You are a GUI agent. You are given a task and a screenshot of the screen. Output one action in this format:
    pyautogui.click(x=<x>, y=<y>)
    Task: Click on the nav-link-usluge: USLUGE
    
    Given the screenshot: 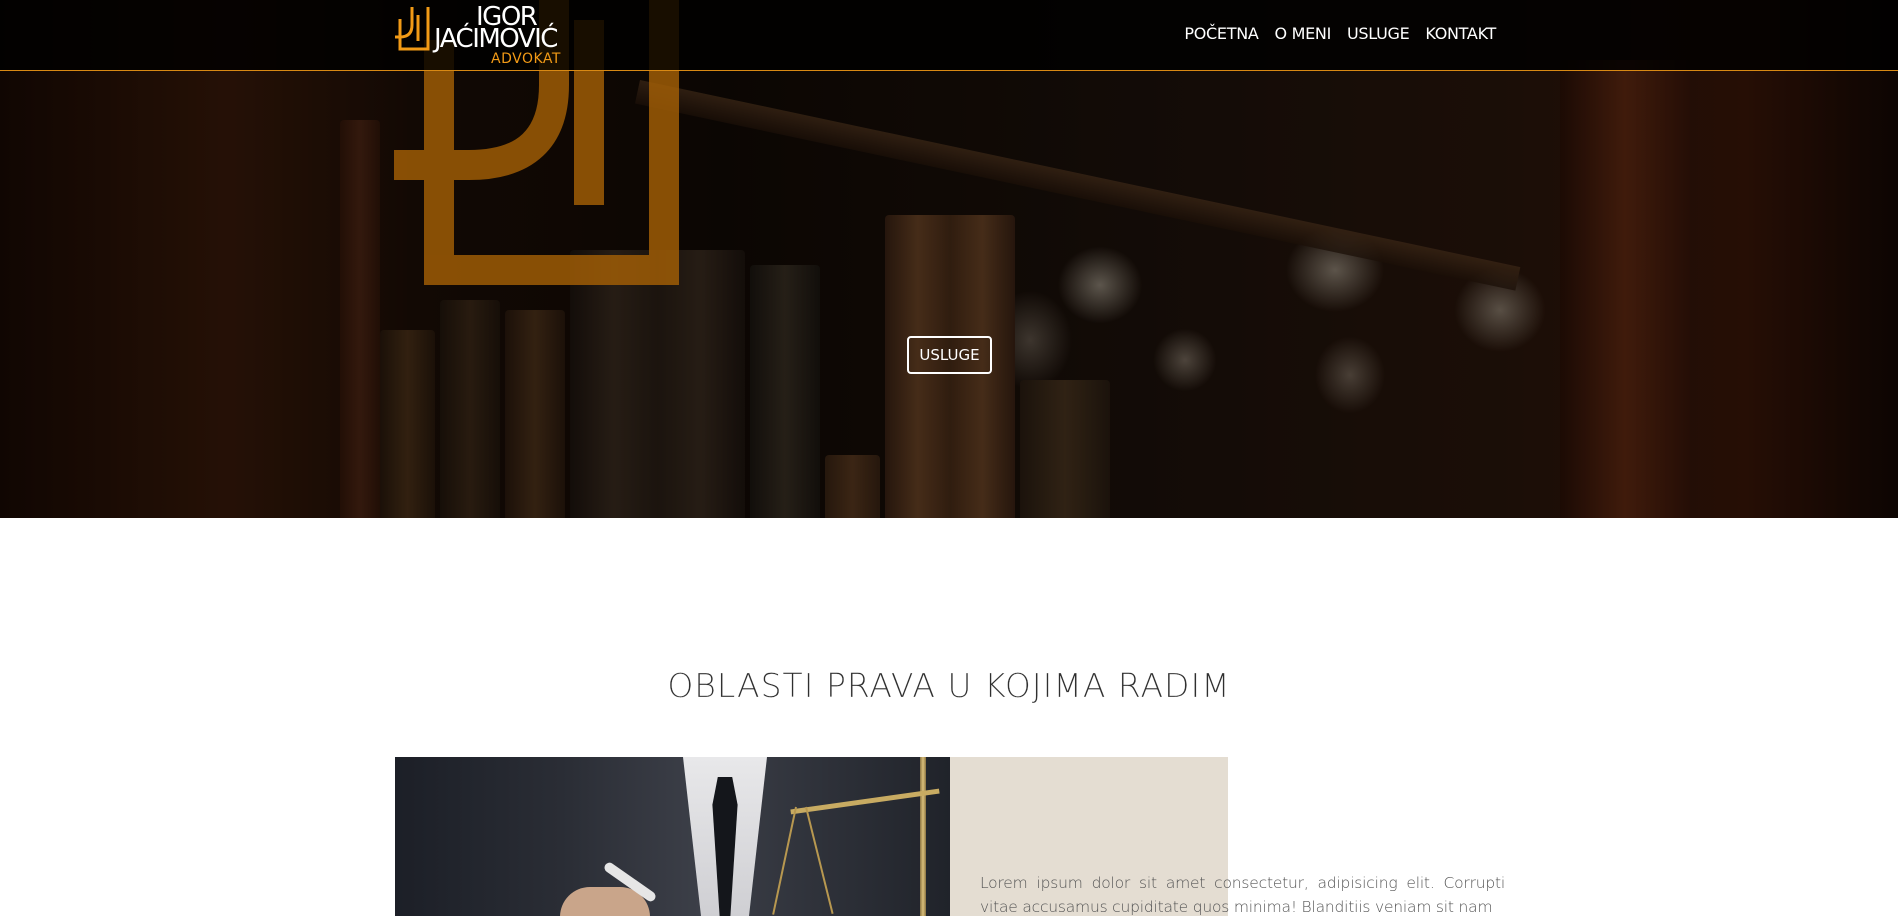 What is the action you would take?
    pyautogui.click(x=1378, y=33)
    